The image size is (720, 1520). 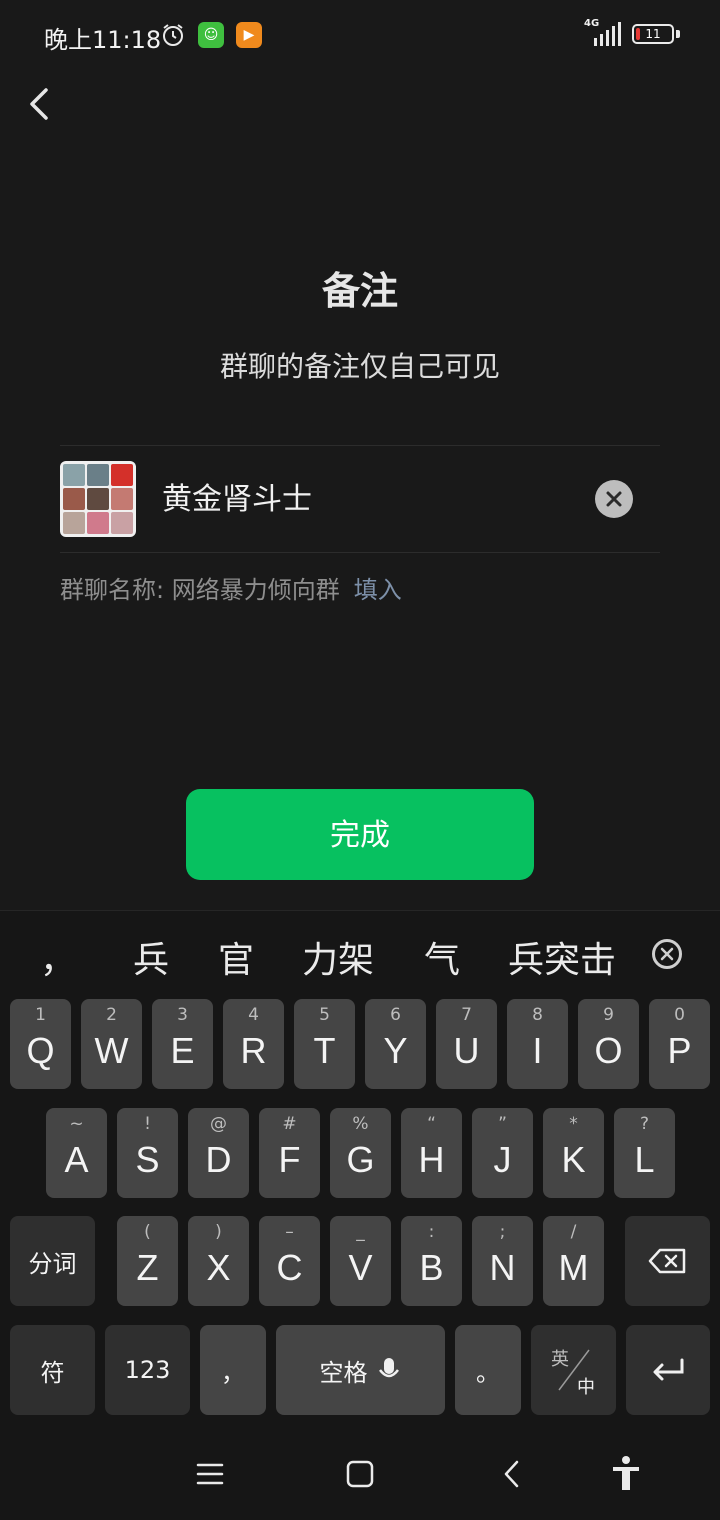 What do you see at coordinates (388, 1368) in the screenshot?
I see `microphone-icon` at bounding box center [388, 1368].